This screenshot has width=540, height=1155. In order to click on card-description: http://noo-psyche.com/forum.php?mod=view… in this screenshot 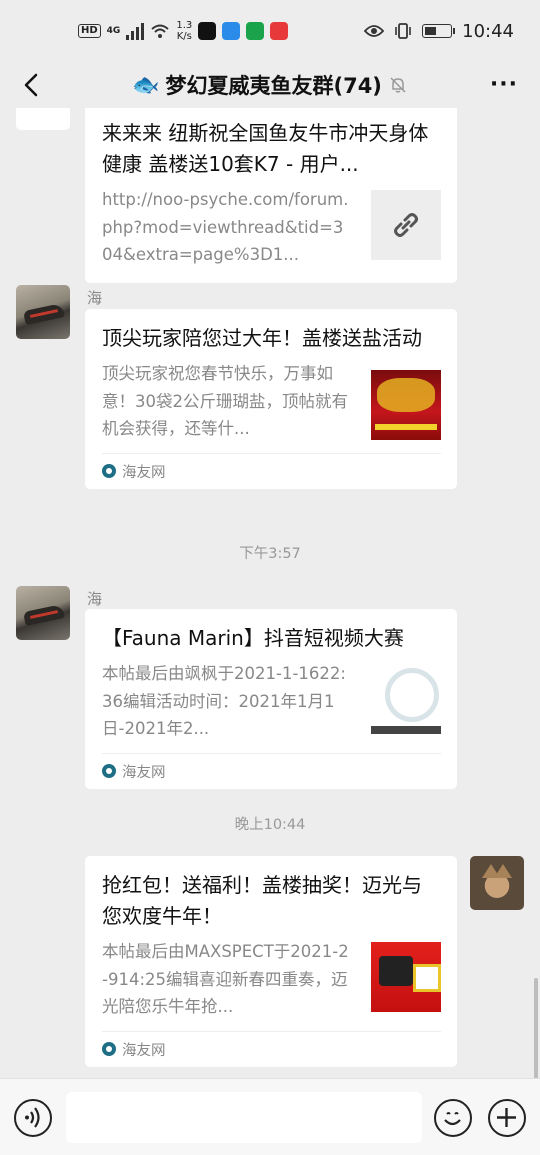, I will do `click(225, 227)`.